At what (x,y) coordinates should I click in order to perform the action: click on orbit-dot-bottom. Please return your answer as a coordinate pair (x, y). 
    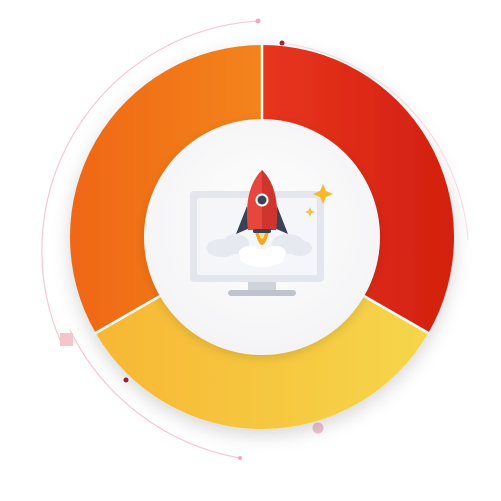
    Looking at the image, I should click on (240, 458).